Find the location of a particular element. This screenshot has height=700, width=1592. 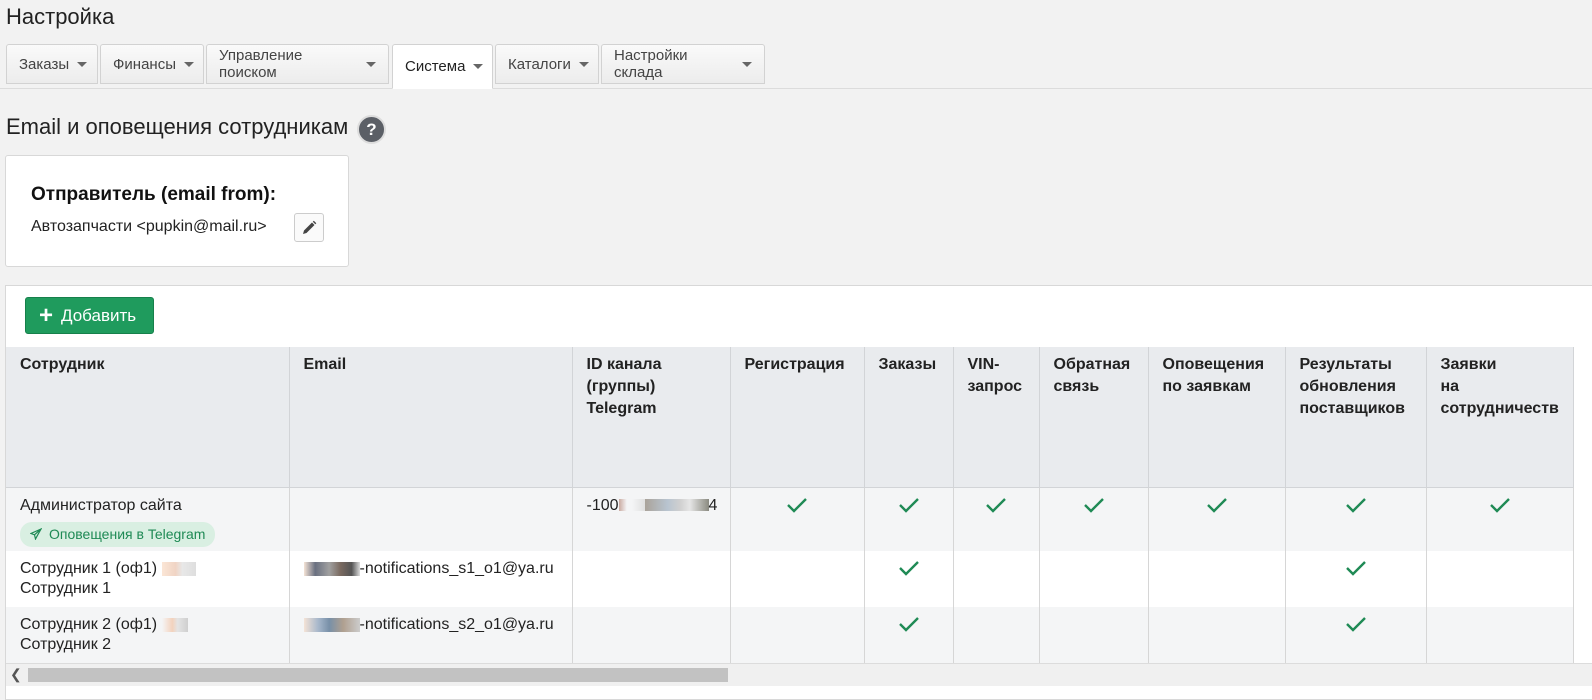

column-header-partnership-requests: Заявки на сотрудничеств is located at coordinates (1500, 417).